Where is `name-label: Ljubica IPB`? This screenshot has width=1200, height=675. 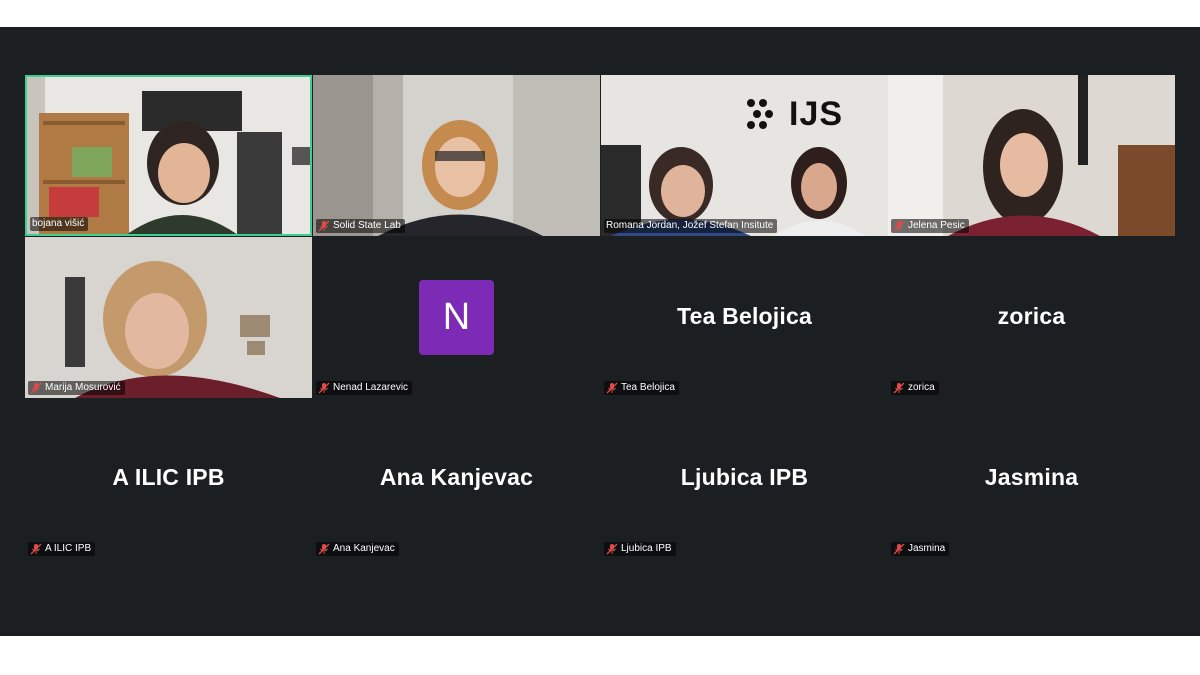 name-label: Ljubica IPB is located at coordinates (640, 549).